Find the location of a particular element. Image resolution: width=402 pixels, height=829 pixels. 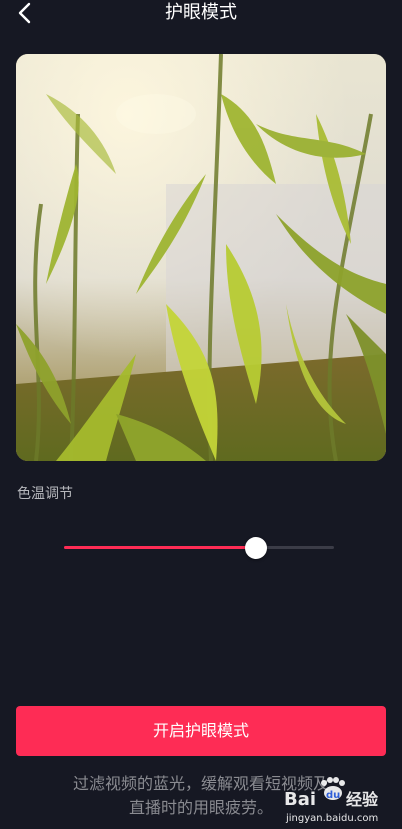

description-line-1: 过滤视频的蓝光，缓解观看短视频及 is located at coordinates (200, 783).